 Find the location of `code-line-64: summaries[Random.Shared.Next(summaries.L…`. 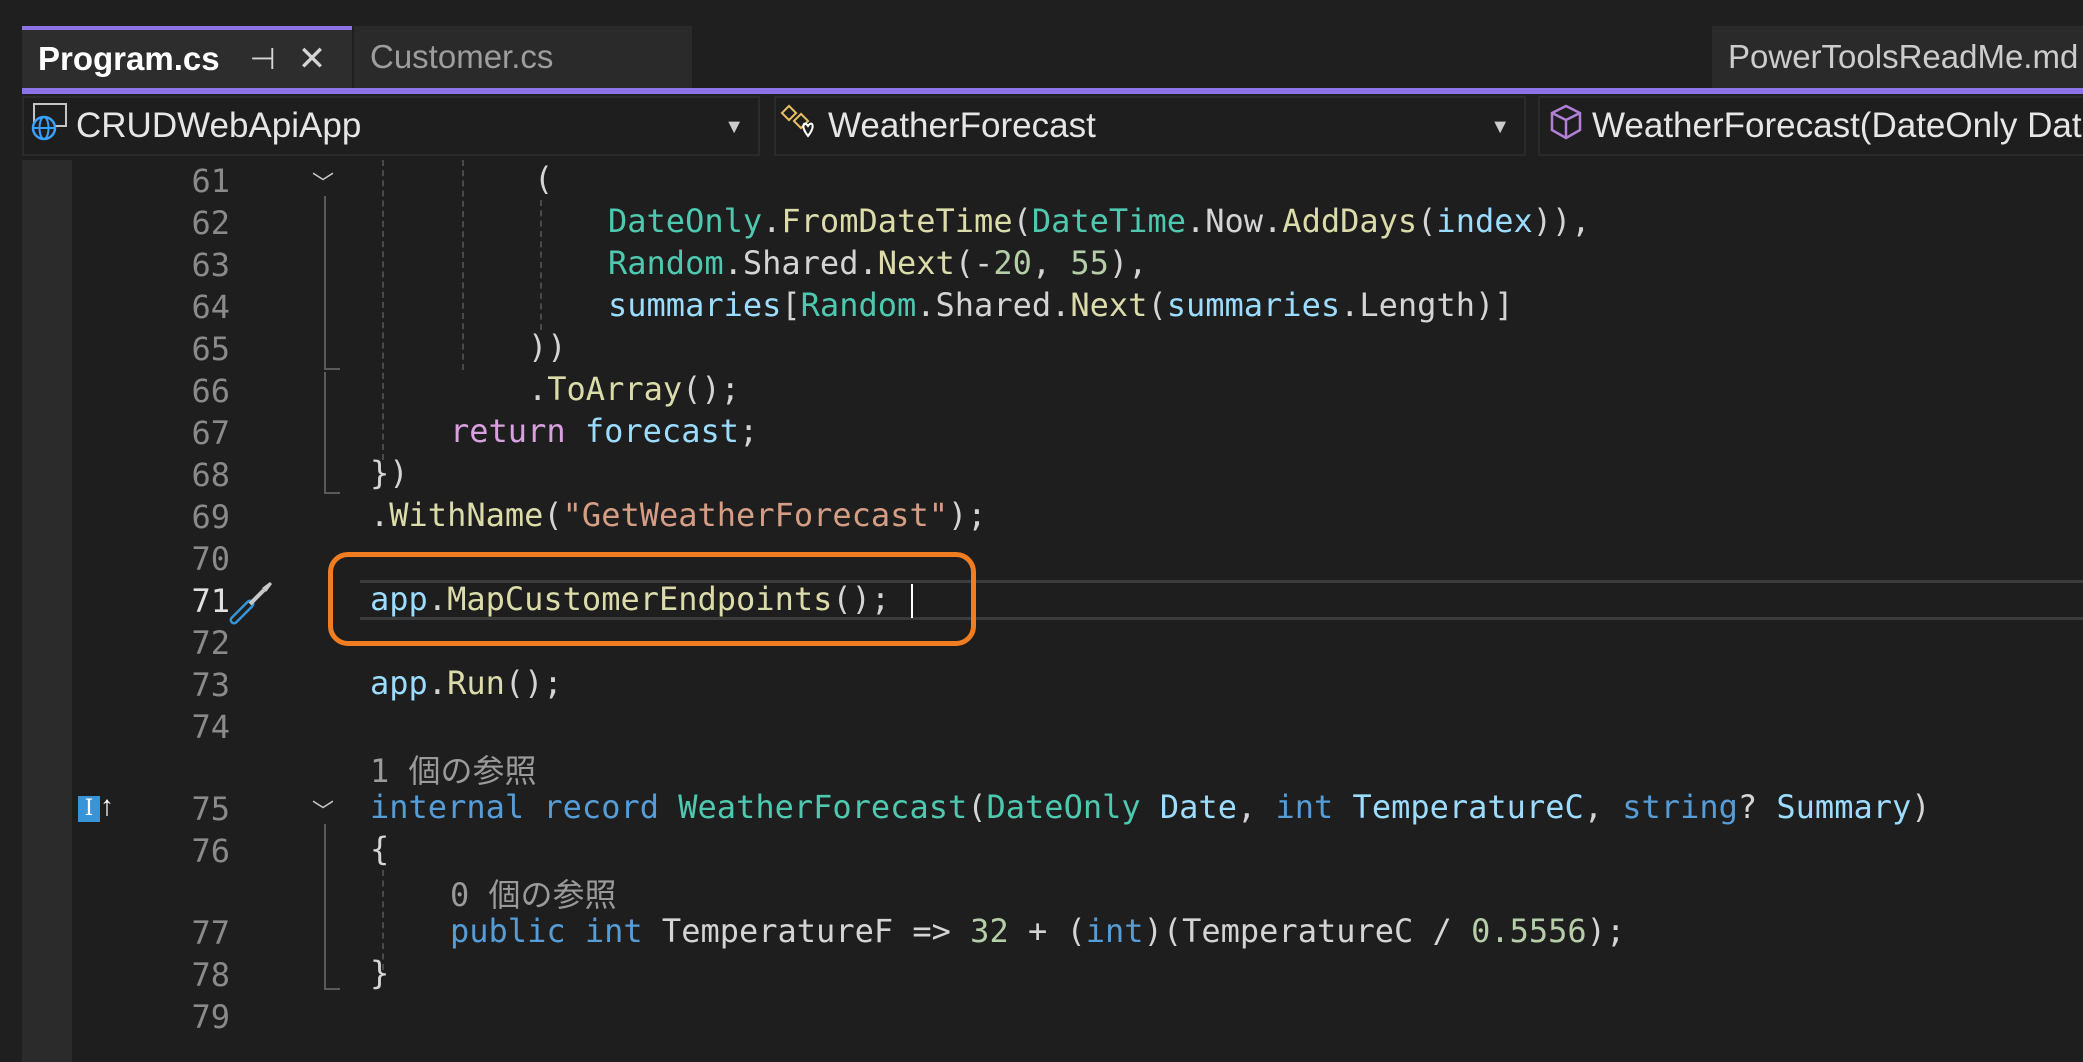

code-line-64: summaries[Random.Shared.Next(summaries.L… is located at coordinates (1060, 305).